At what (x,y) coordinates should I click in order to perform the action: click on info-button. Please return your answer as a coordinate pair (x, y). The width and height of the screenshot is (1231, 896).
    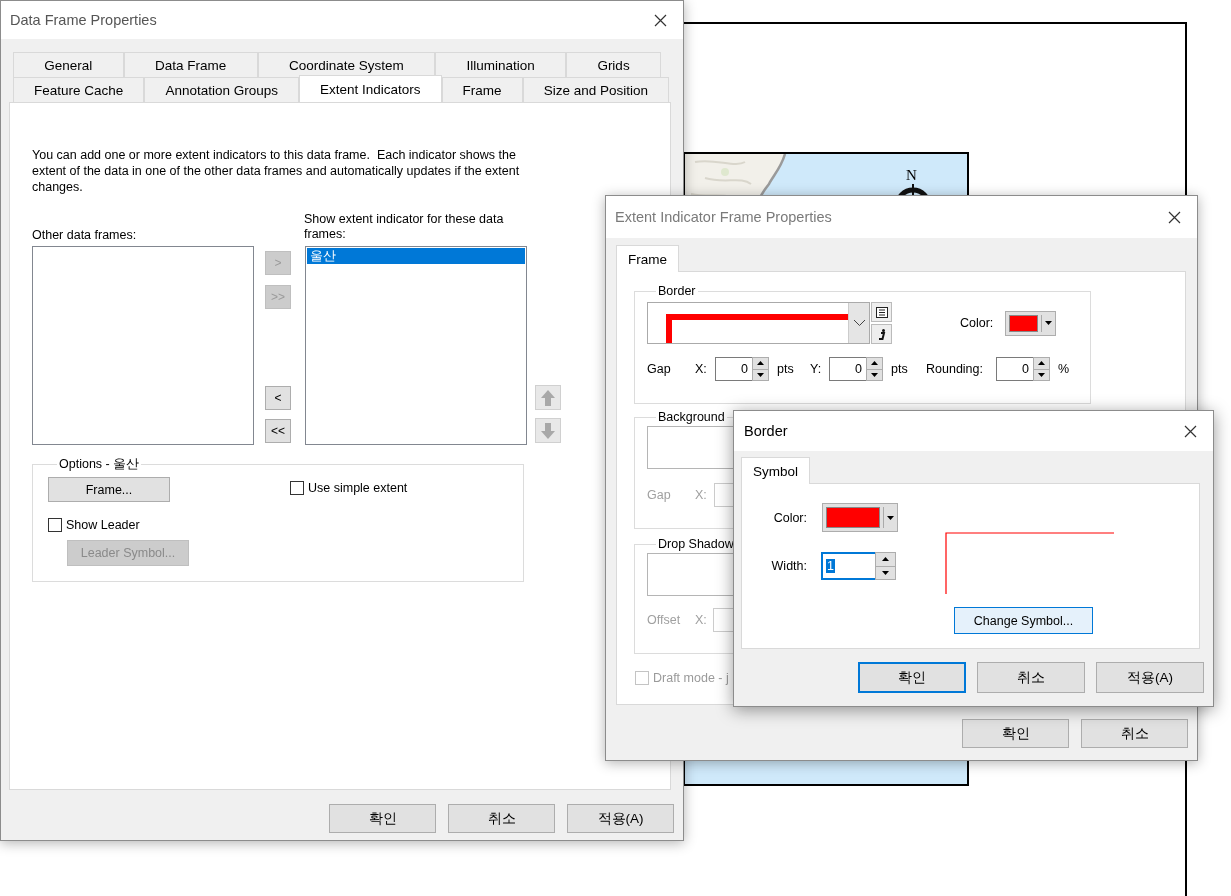
    Looking at the image, I should click on (881, 334).